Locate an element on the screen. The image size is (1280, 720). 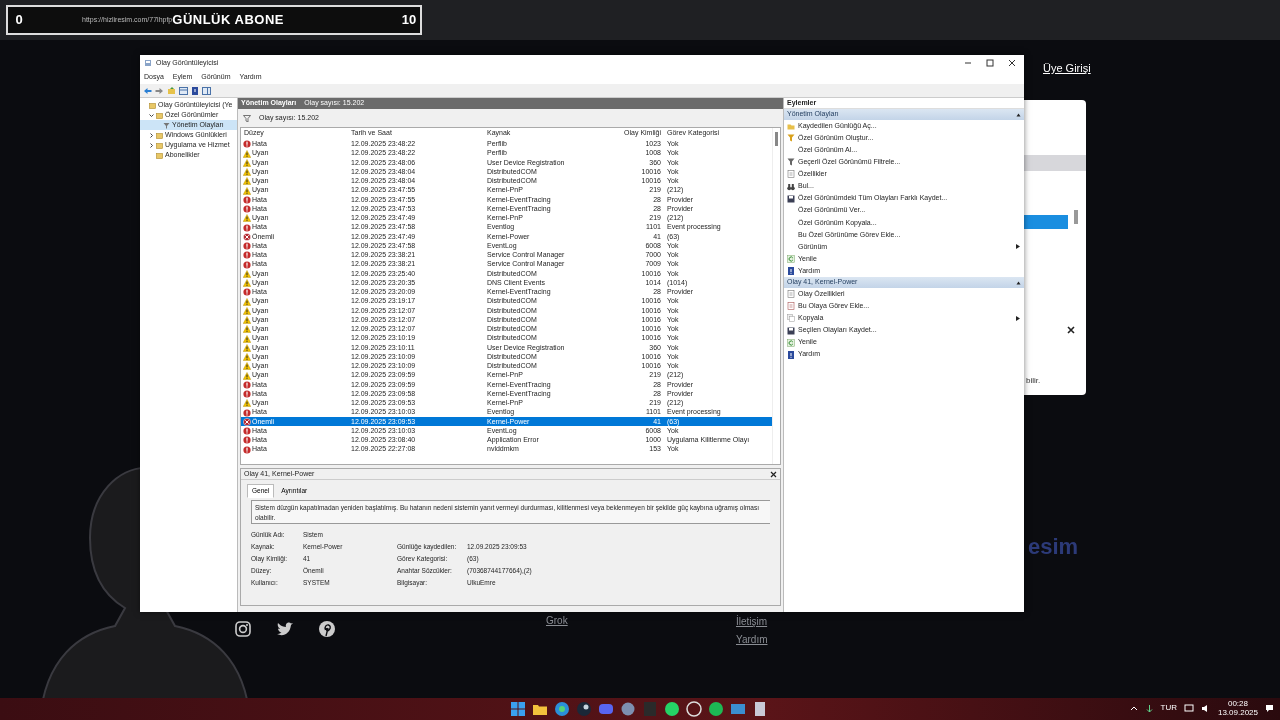
taskbar-clock: 00:28 13.09.2025 is located at coordinates (1237, 708).